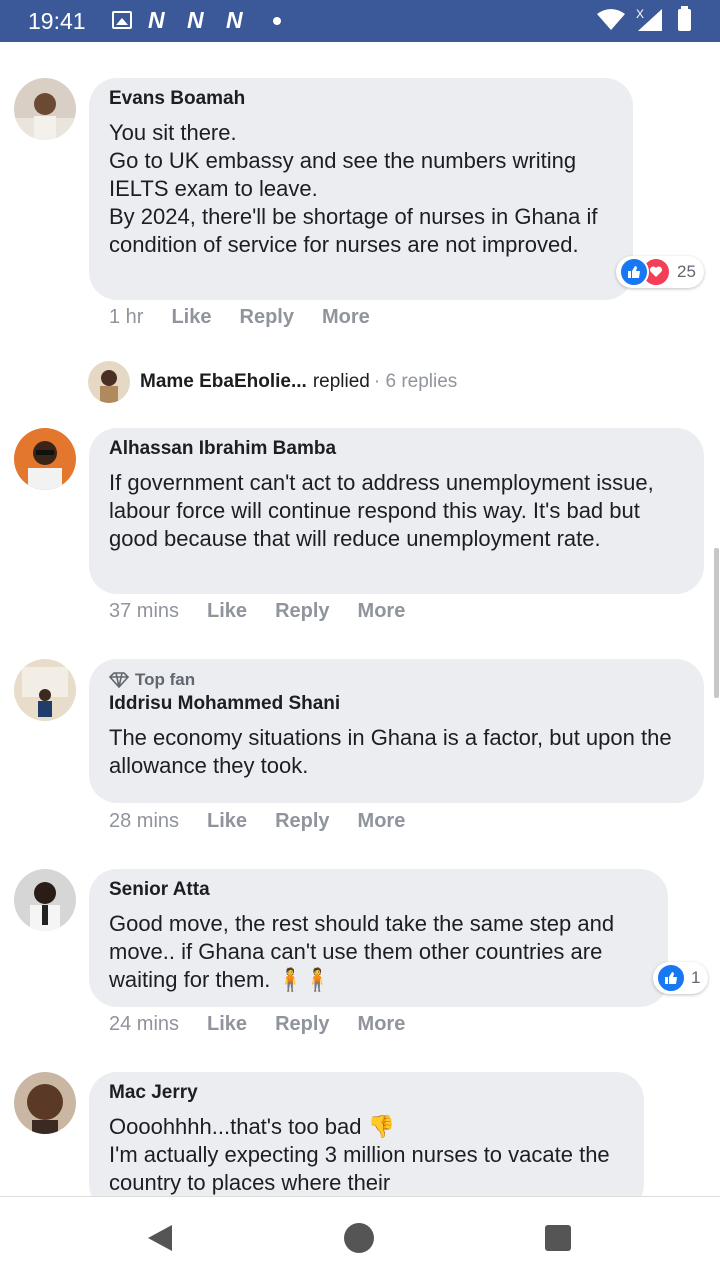  I want to click on cell-signal-icon: X, so click(649, 19).